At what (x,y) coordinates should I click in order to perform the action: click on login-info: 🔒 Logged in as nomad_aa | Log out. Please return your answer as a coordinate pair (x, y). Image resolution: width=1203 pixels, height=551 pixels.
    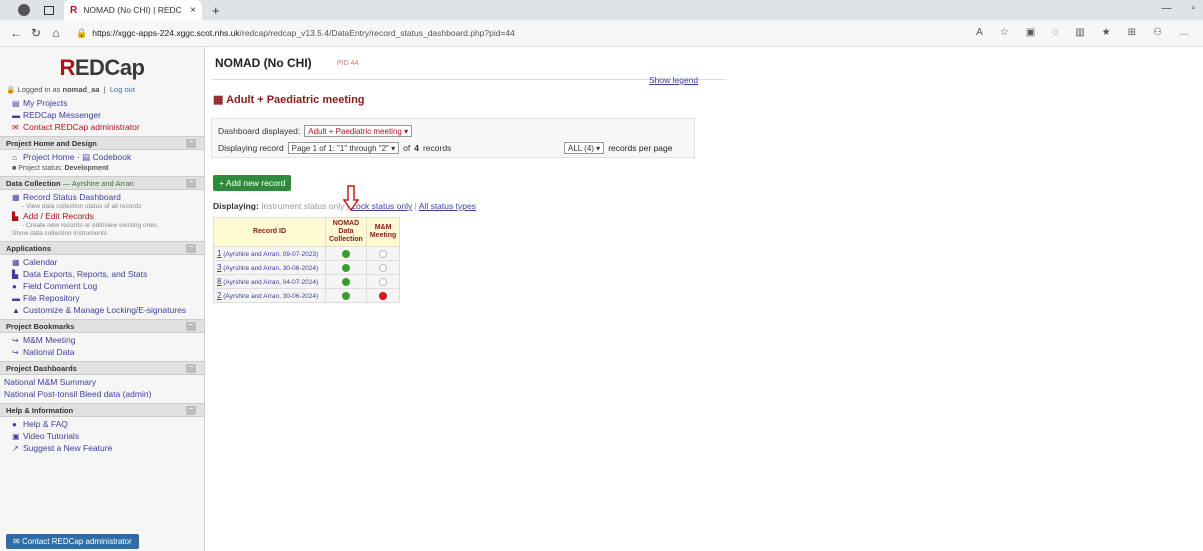
    Looking at the image, I should click on (70, 89).